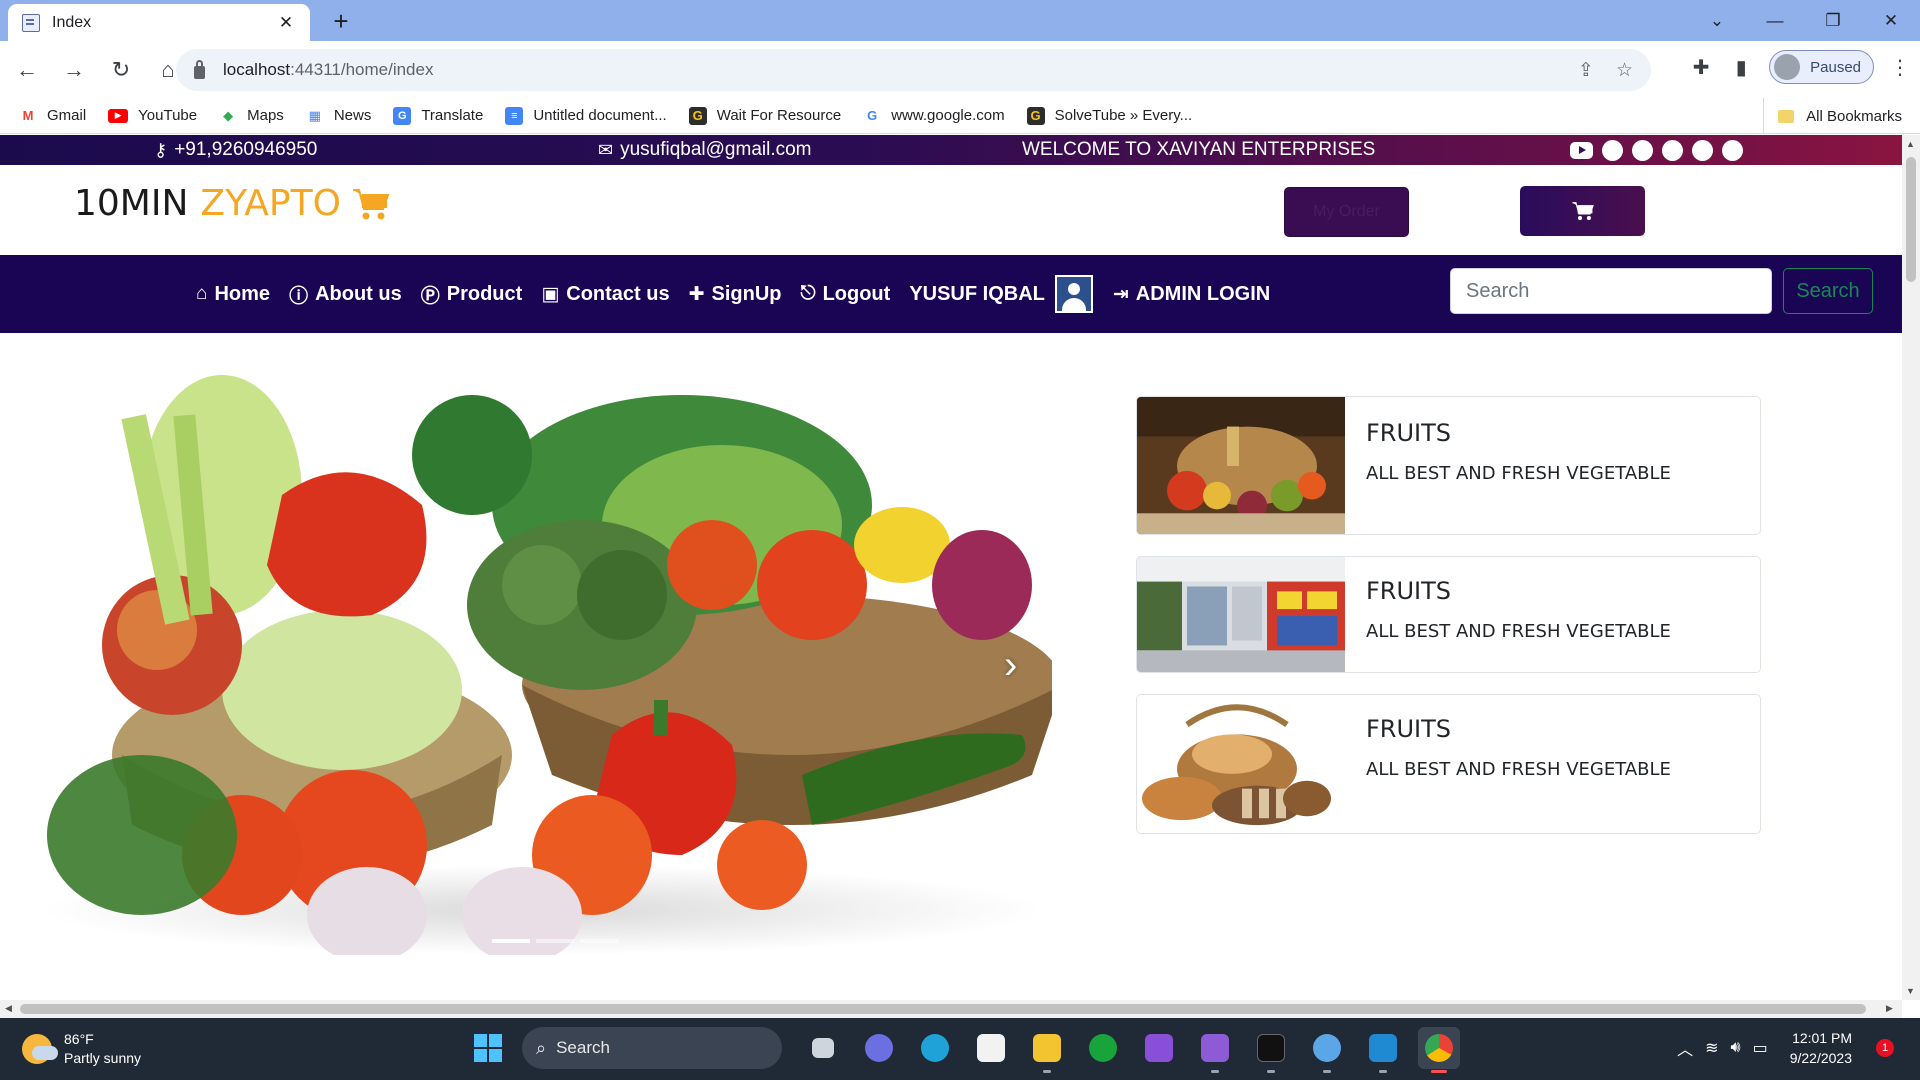  What do you see at coordinates (1439, 1050) in the screenshot?
I see `chrome-icon` at bounding box center [1439, 1050].